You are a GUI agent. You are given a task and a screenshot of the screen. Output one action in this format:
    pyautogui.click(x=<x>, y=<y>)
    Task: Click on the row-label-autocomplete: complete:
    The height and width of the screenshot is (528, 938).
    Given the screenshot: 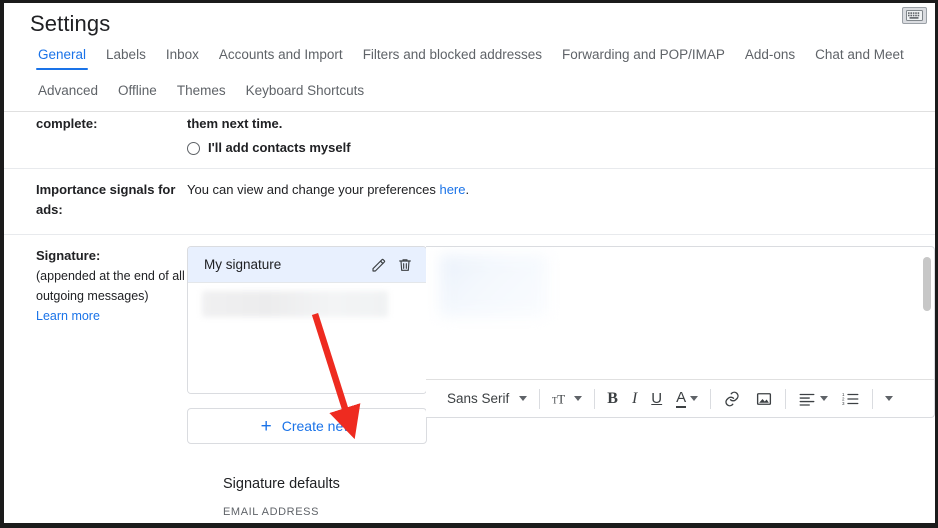 What is the action you would take?
    pyautogui.click(x=67, y=123)
    